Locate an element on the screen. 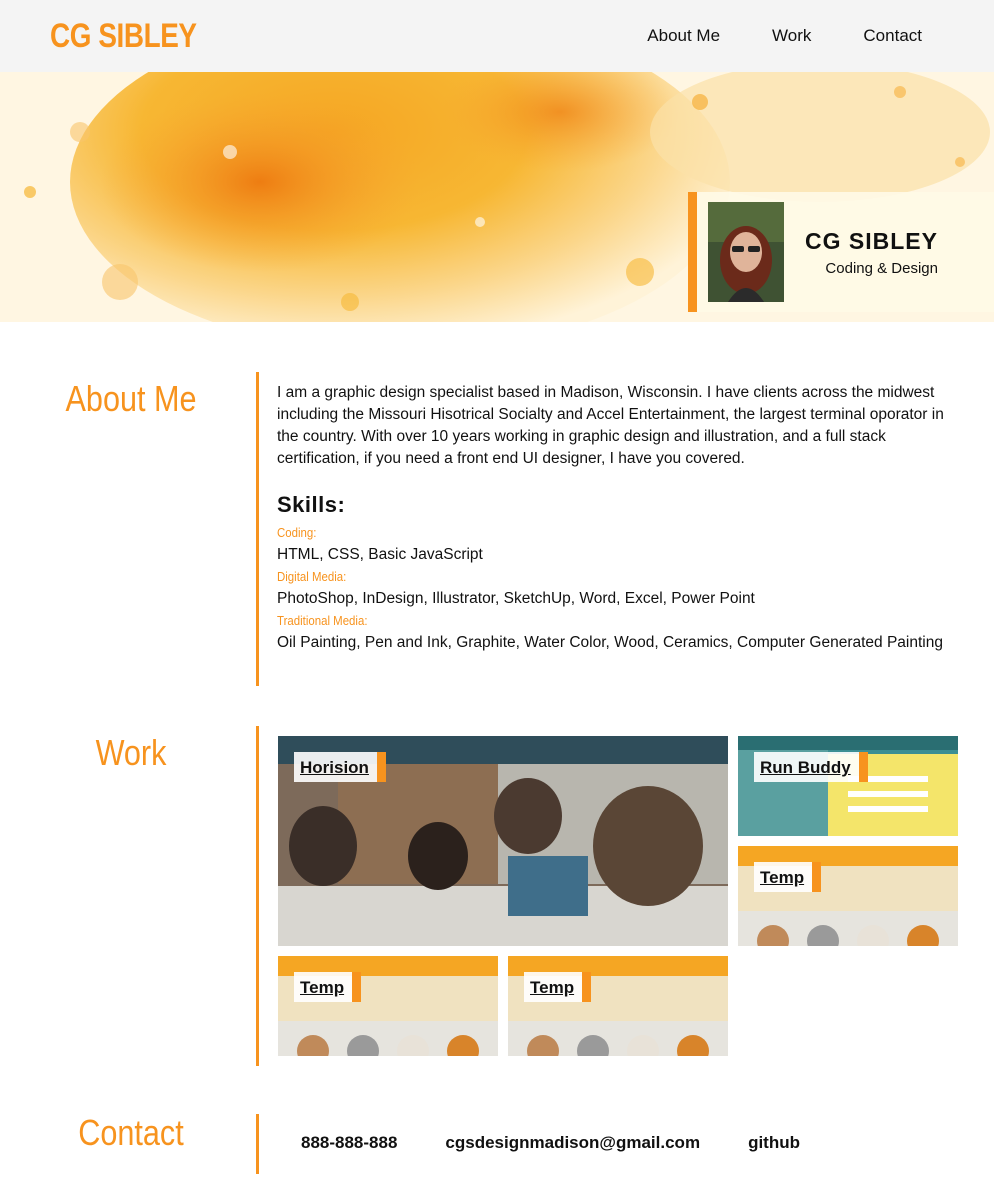 This screenshot has height=1198, width=994. about-section-title: About Me is located at coordinates (131, 398).